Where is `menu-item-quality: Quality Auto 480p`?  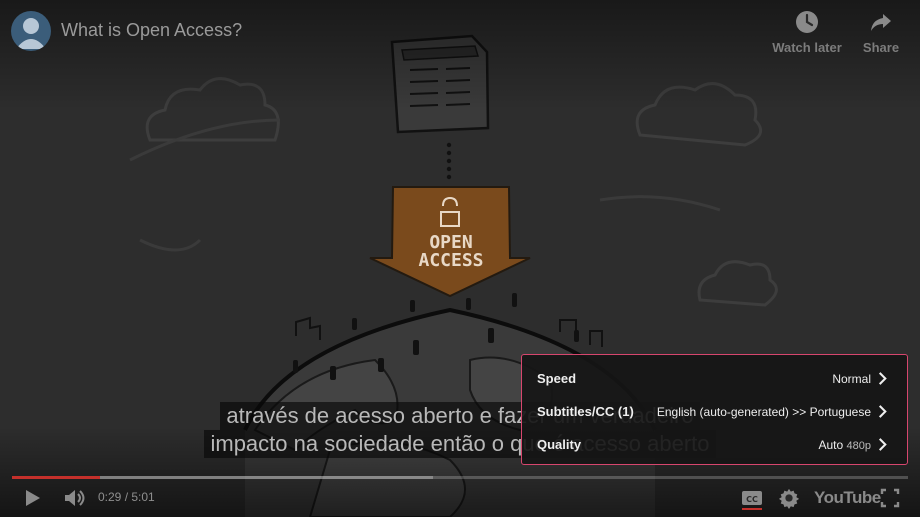
menu-item-quality: Quality Auto 480p is located at coordinates (714, 444).